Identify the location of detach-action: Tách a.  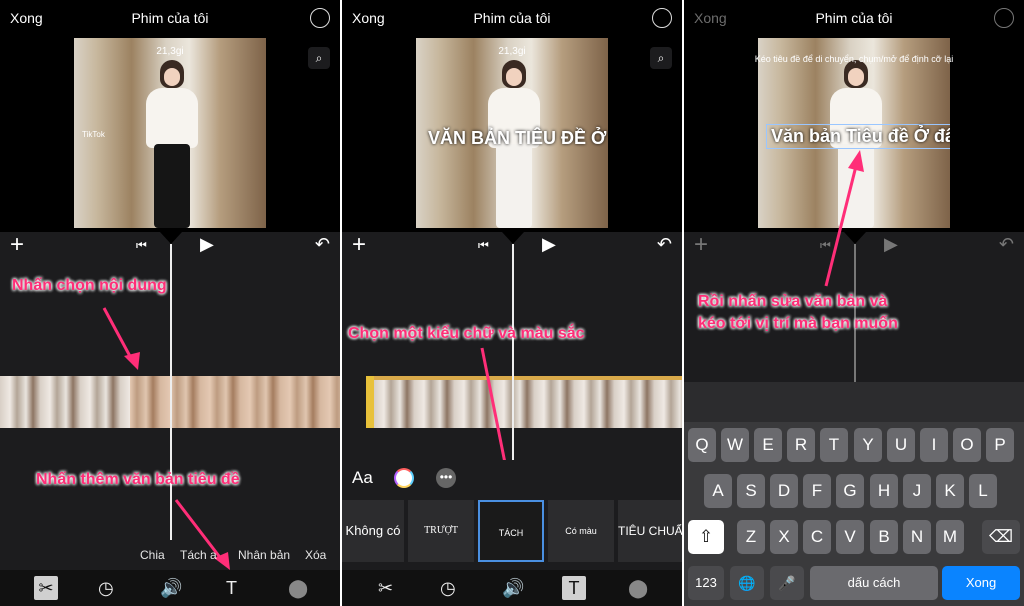
(198, 555).